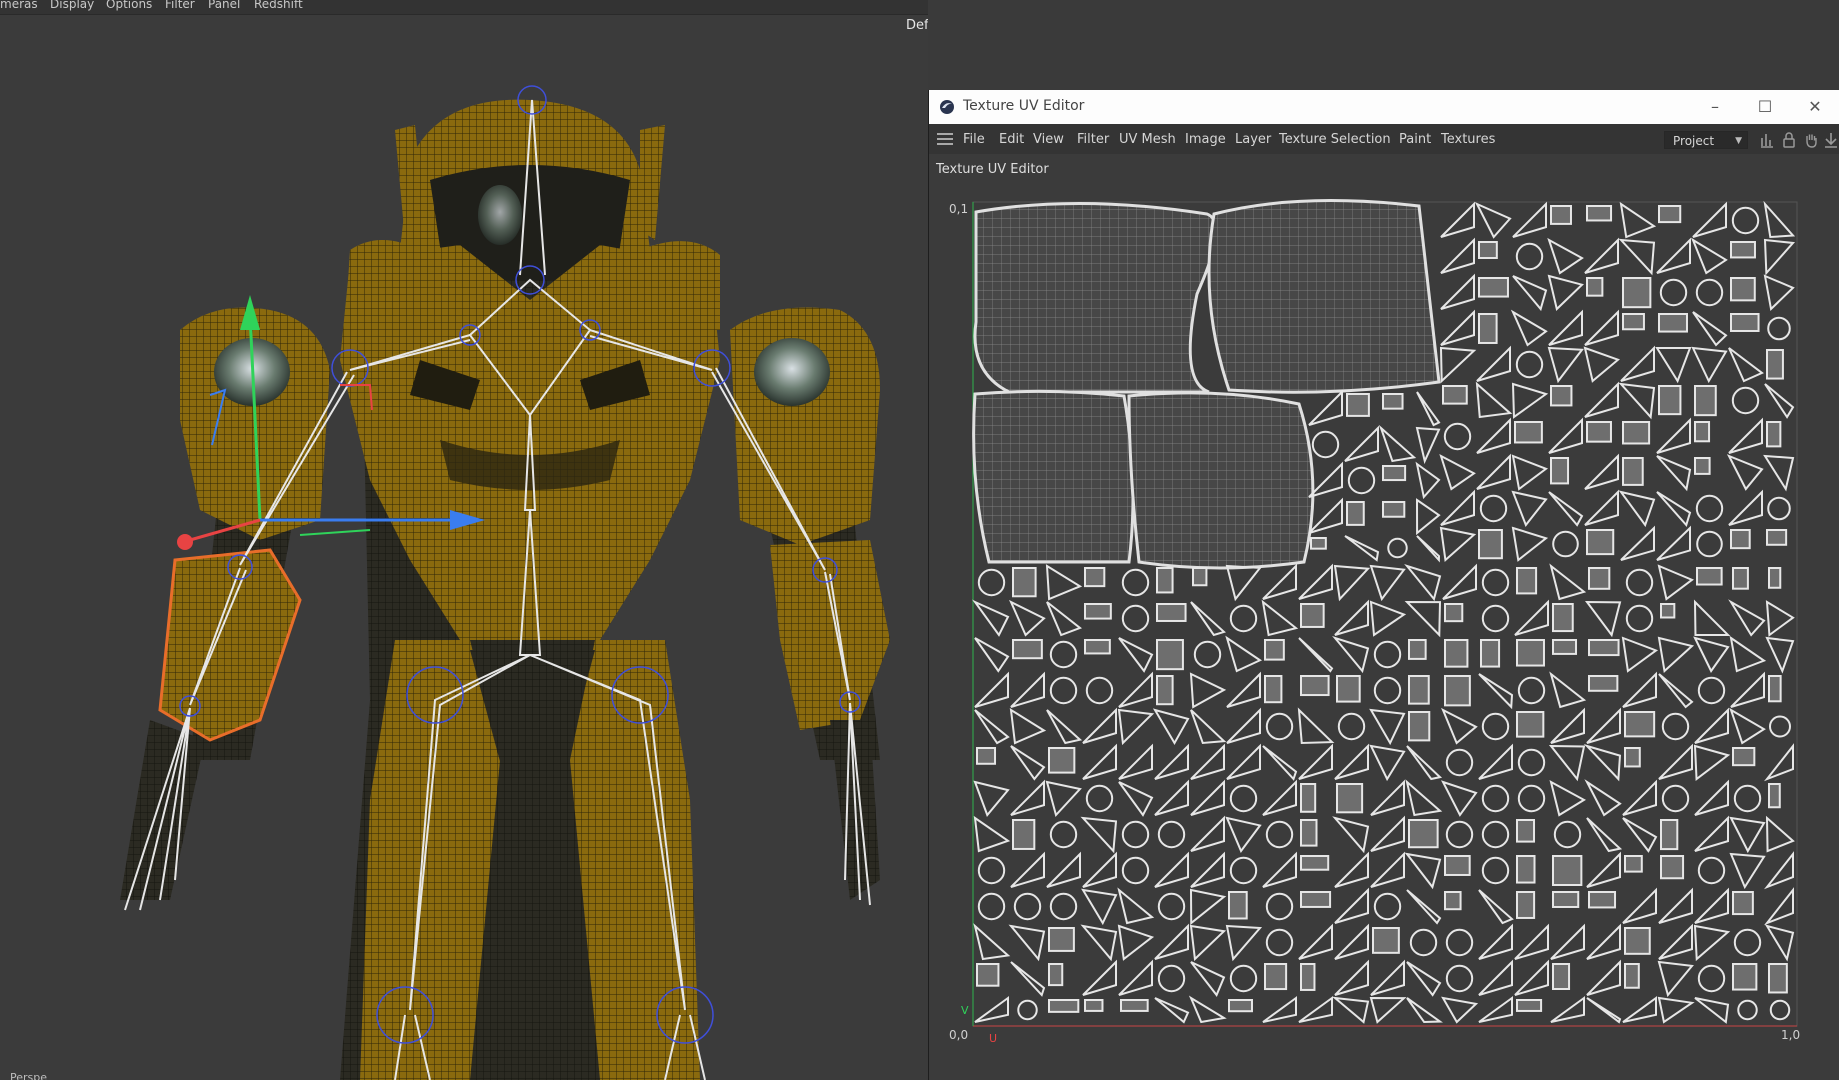  What do you see at coordinates (810, 603) in the screenshot?
I see `robot-left-arm` at bounding box center [810, 603].